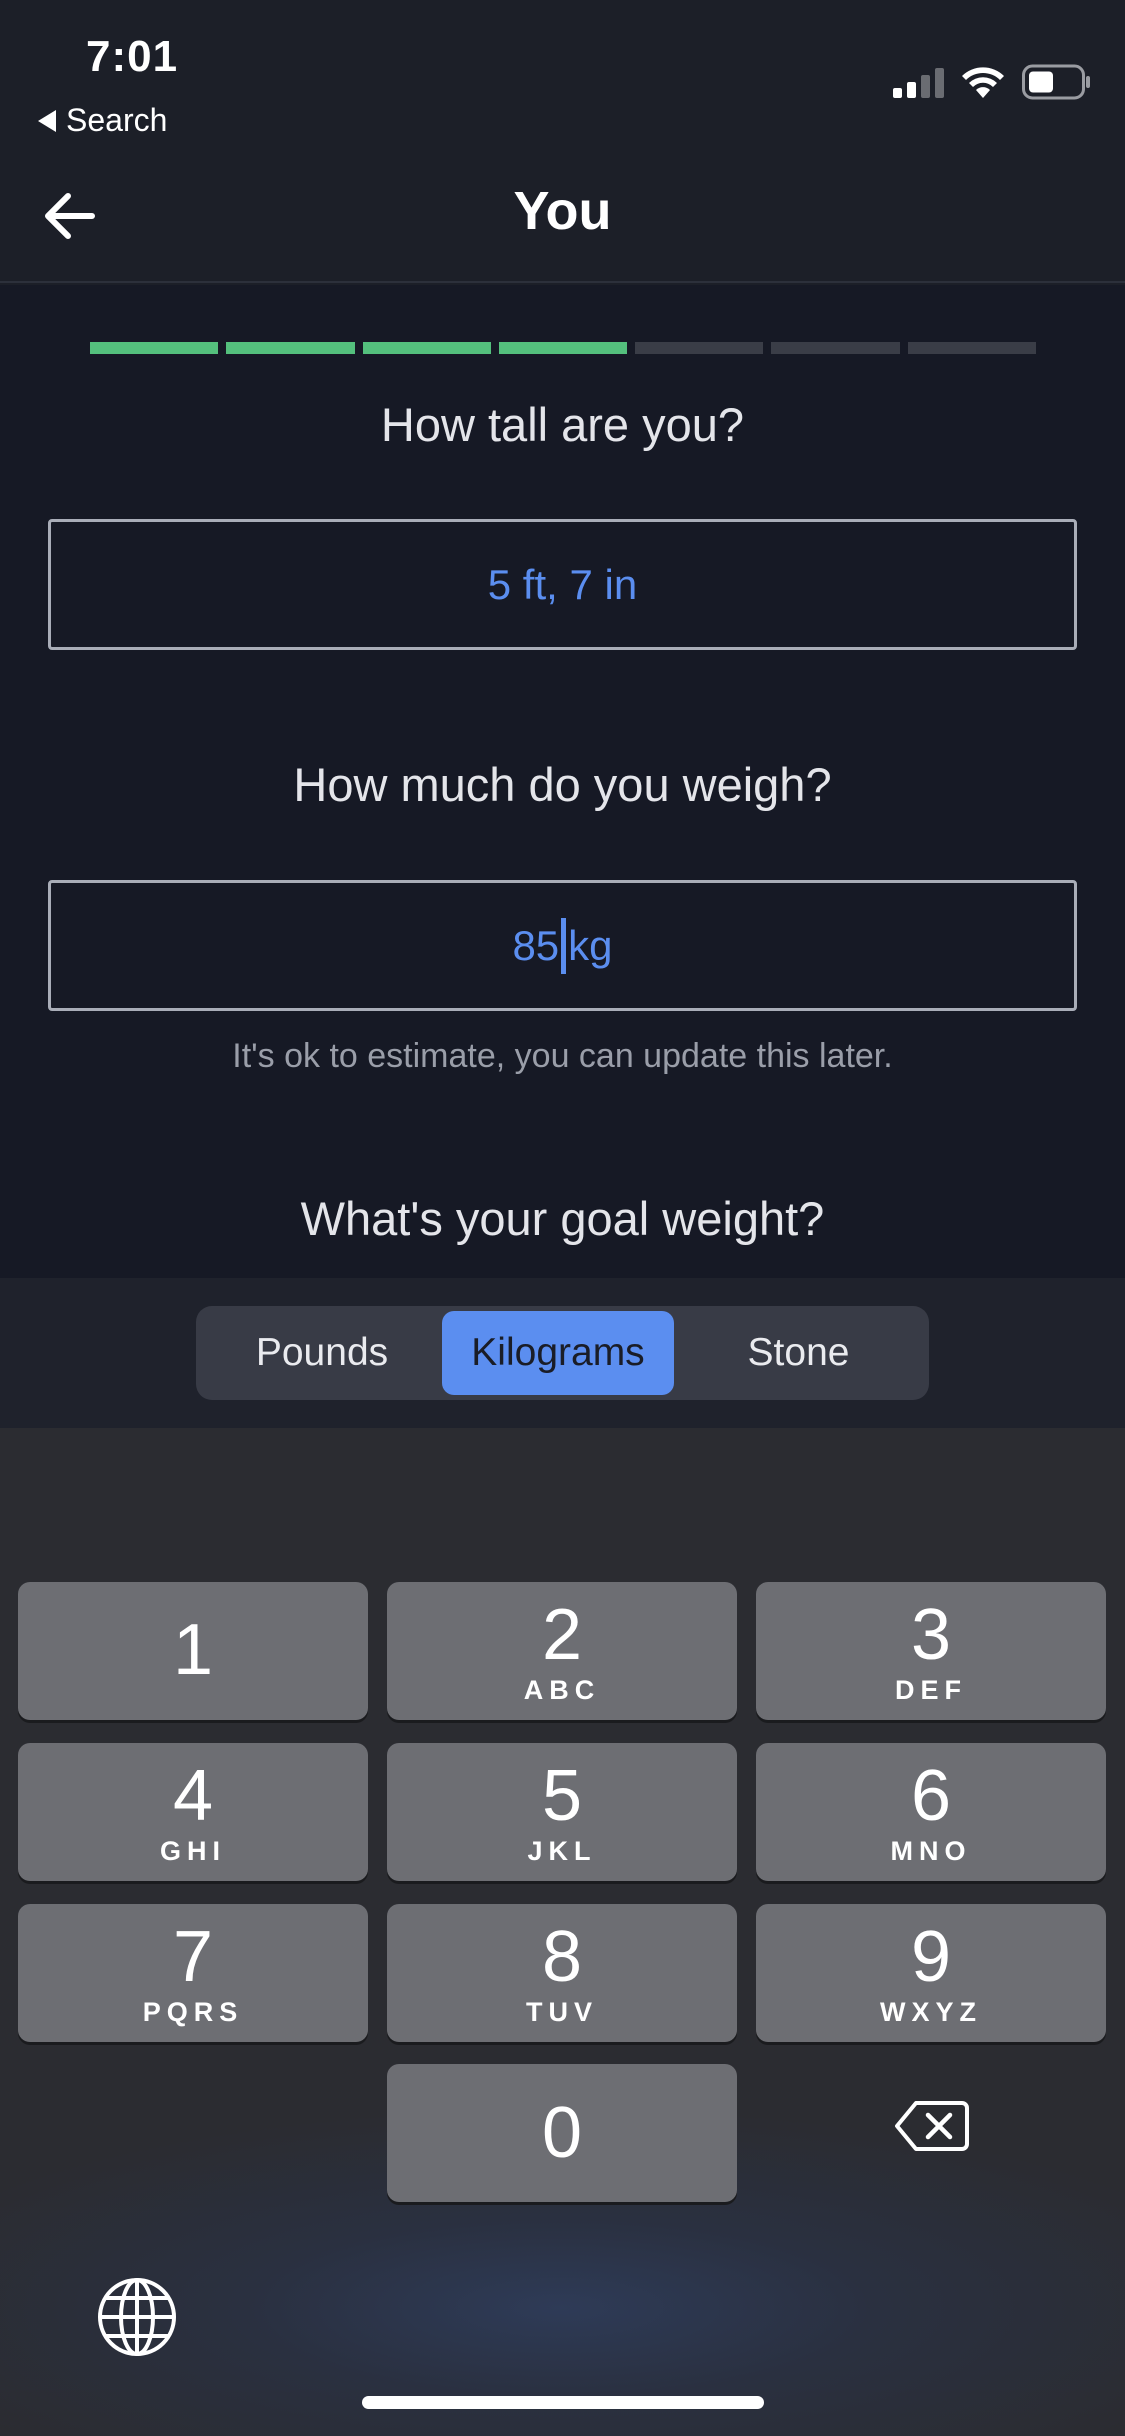 This screenshot has height=2436, width=1125. I want to click on key-4: 4 GHI, so click(193, 1812).